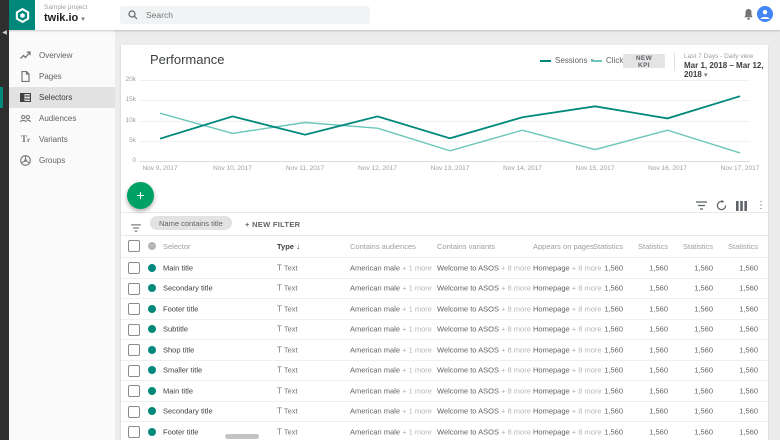  Describe the element at coordinates (761, 205) in the screenshot. I see `more-options-icon: ⋮` at that location.